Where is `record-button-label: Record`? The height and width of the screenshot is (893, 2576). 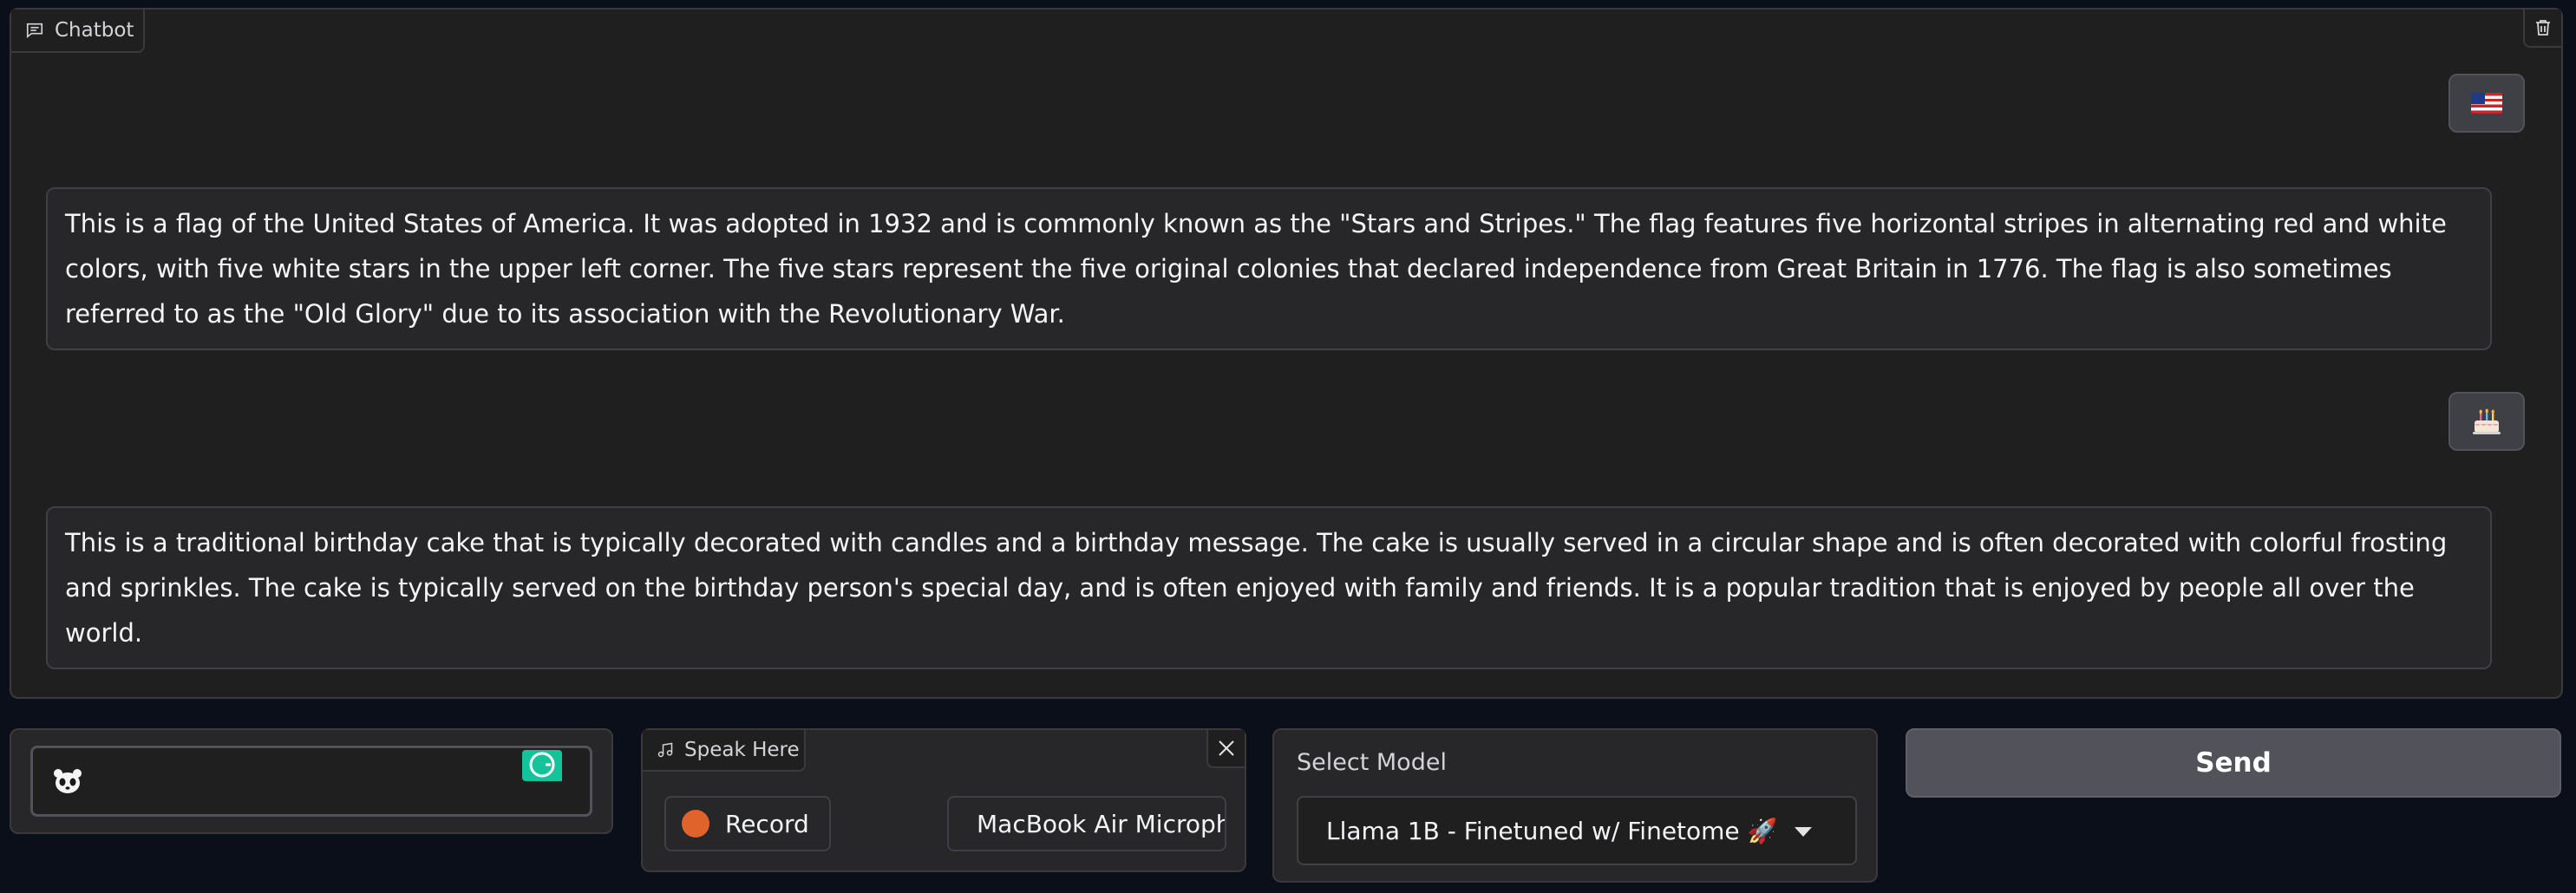 record-button-label: Record is located at coordinates (767, 824).